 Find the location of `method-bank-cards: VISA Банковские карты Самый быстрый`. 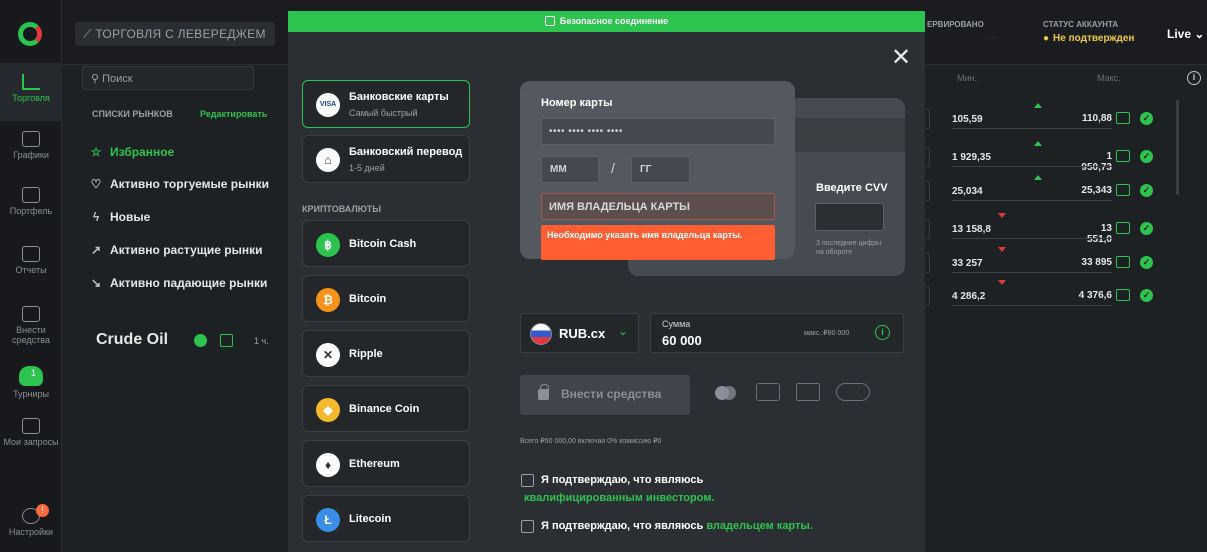

method-bank-cards: VISA Банковские карты Самый быстрый is located at coordinates (386, 104).